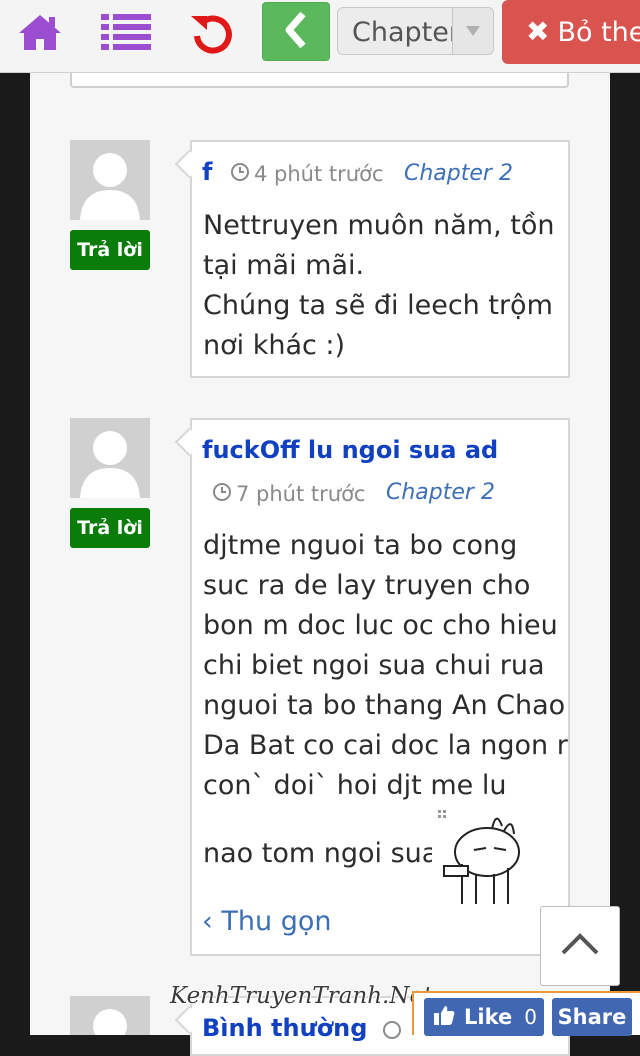  What do you see at coordinates (207, 921) in the screenshot?
I see `chevron-left-icon: ‹` at bounding box center [207, 921].